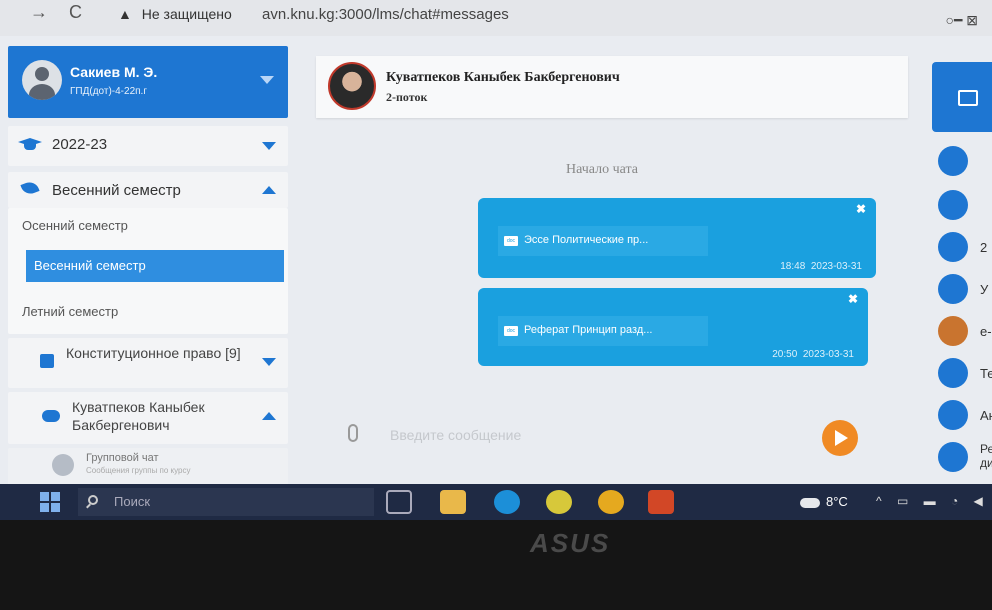  I want to click on message-input, so click(600, 435).